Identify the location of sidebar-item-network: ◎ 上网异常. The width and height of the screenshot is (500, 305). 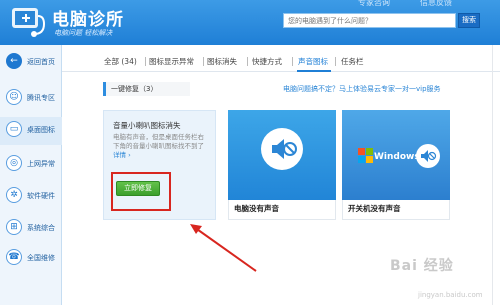
(31, 165).